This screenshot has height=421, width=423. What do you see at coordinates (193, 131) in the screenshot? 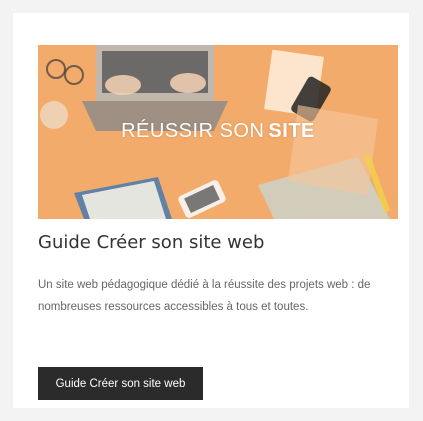
I see `banner-title-light: RÉUSSIR SON` at bounding box center [193, 131].